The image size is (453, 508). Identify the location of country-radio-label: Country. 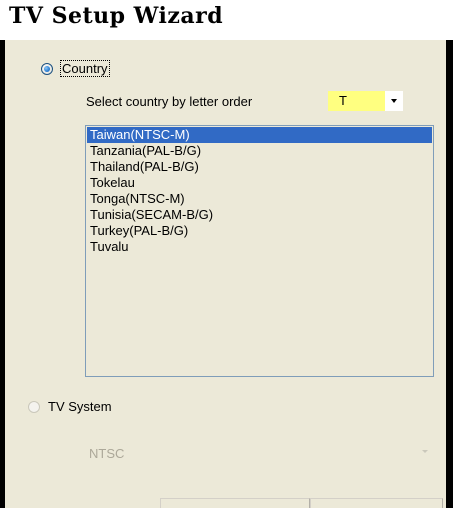
(85, 68).